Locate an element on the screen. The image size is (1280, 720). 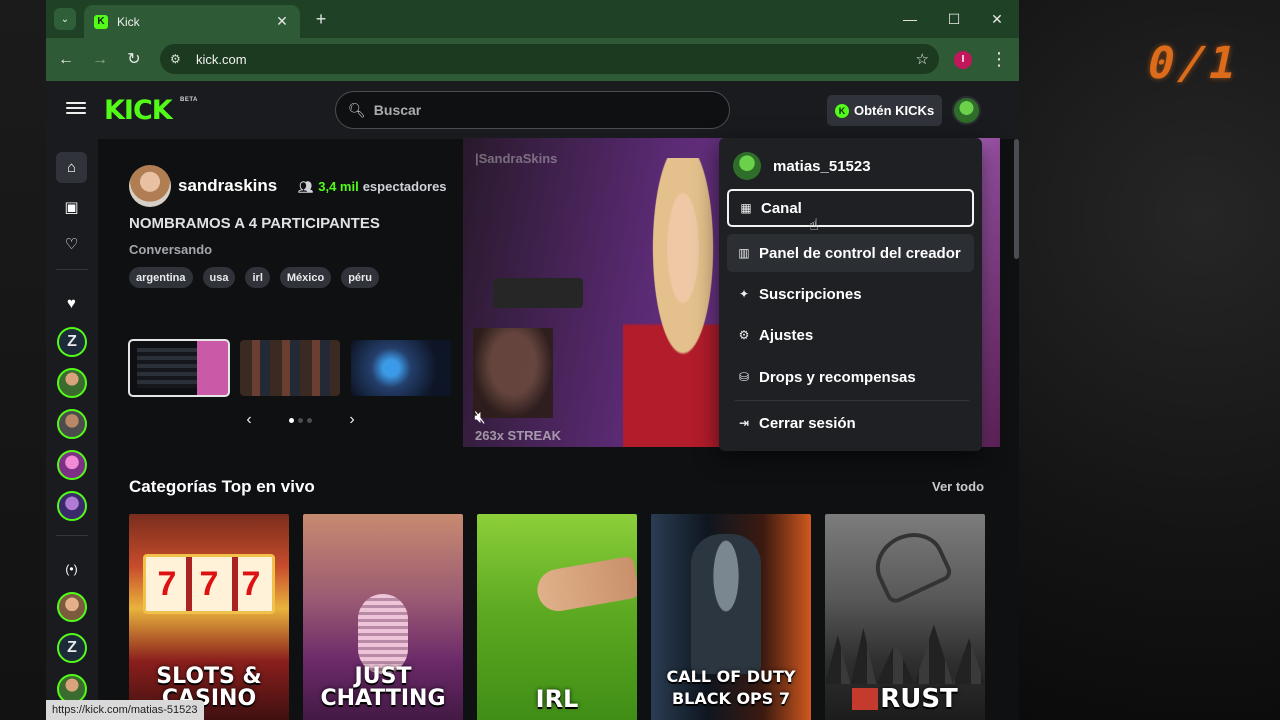
tag: péru is located at coordinates (360, 277).